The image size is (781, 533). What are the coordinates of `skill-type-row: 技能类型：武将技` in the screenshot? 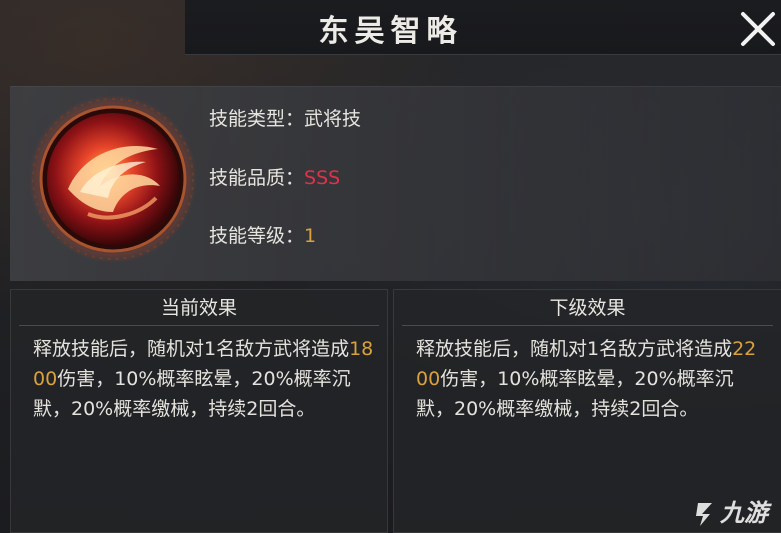 It's located at (285, 117).